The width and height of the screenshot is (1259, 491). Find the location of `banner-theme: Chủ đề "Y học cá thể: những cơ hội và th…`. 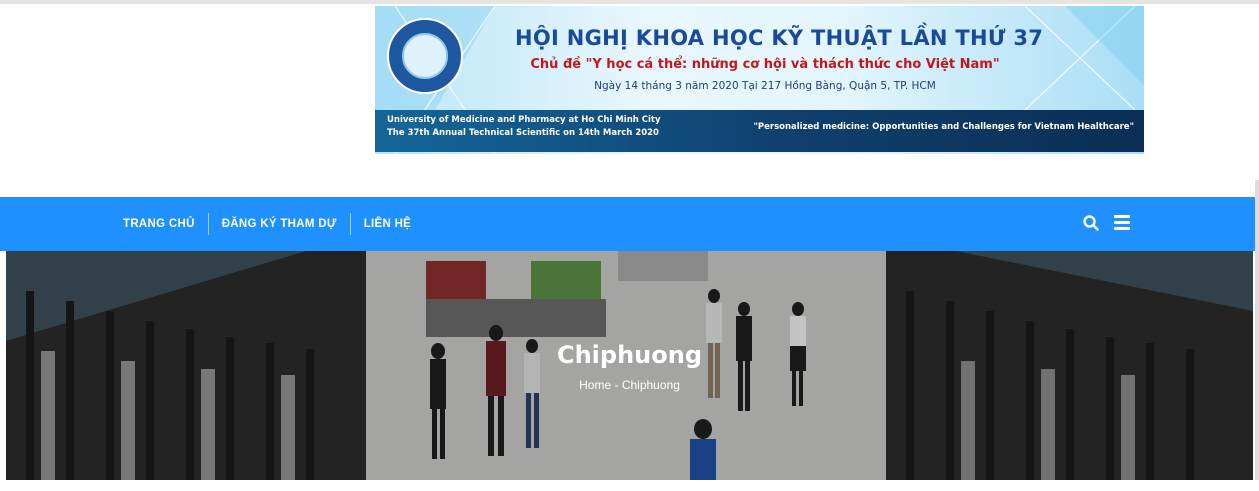

banner-theme: Chủ đề "Y học cá thể: những cơ hội và th… is located at coordinates (765, 64).